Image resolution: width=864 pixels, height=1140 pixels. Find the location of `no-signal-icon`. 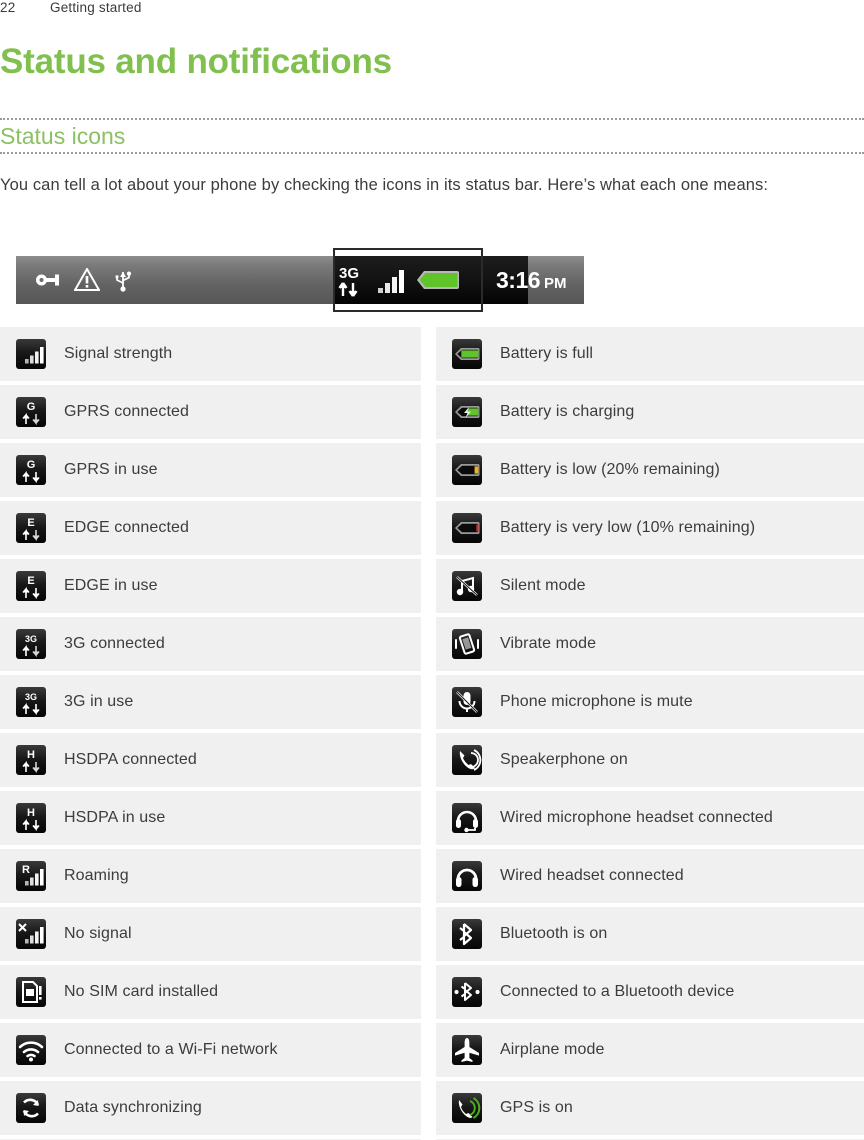

no-signal-icon is located at coordinates (31, 934).